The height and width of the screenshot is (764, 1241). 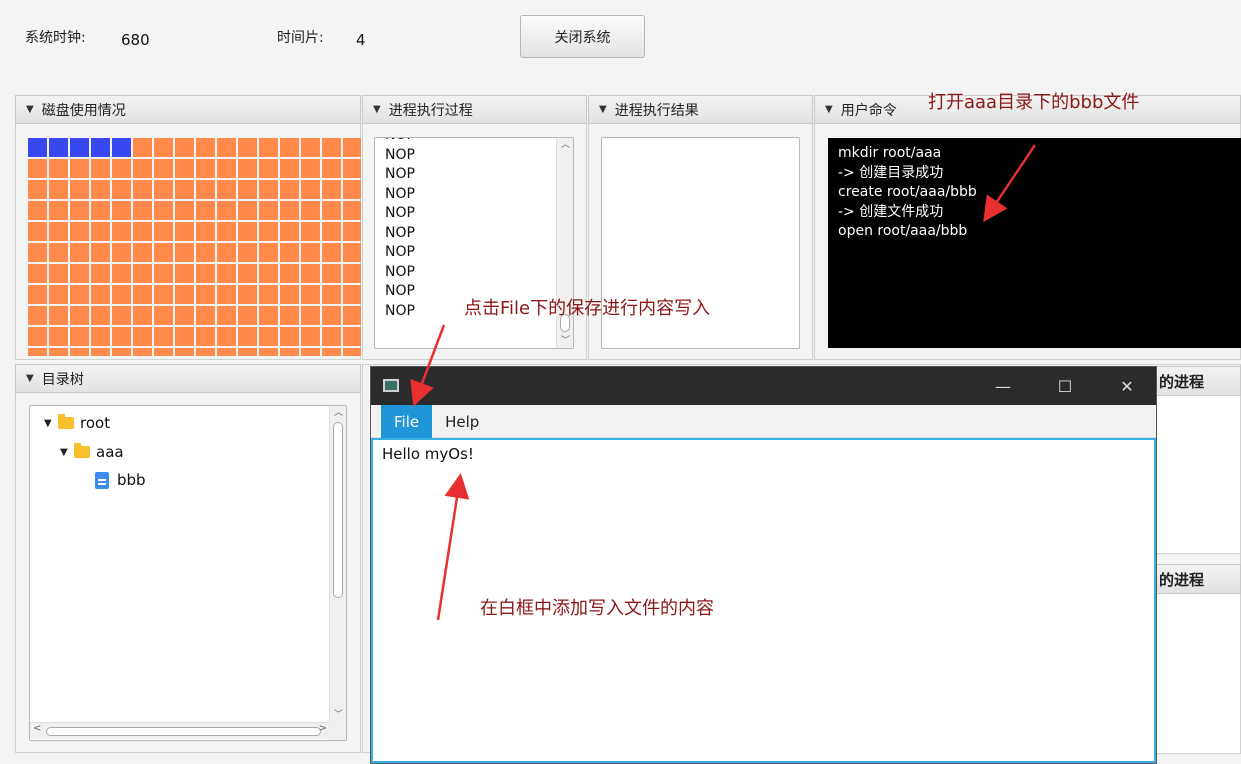 I want to click on tree-hscrollbar: < >, so click(x=180, y=730).